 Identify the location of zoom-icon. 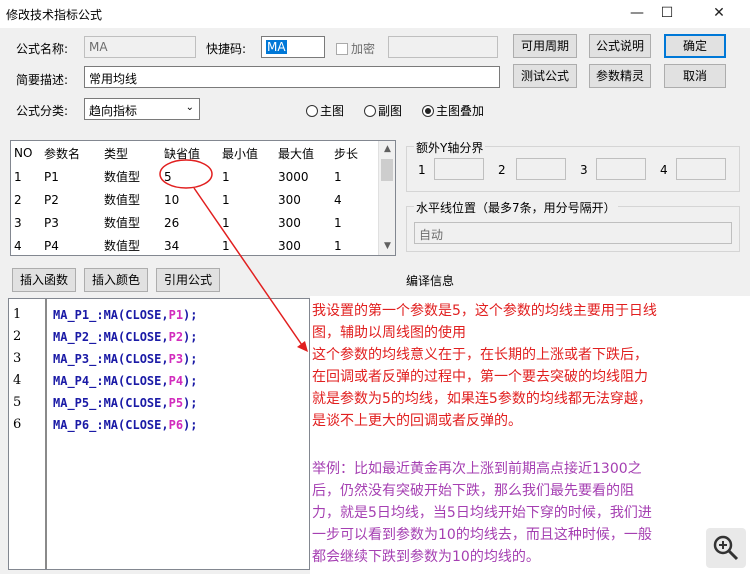
(726, 548).